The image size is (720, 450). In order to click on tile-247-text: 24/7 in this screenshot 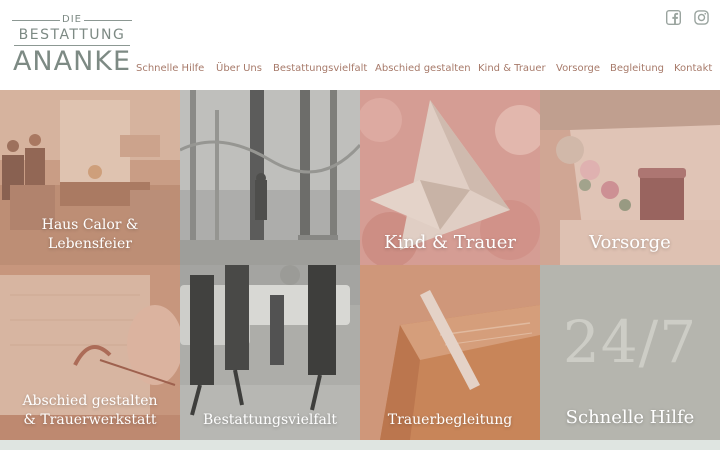, I will do `click(630, 342)`.